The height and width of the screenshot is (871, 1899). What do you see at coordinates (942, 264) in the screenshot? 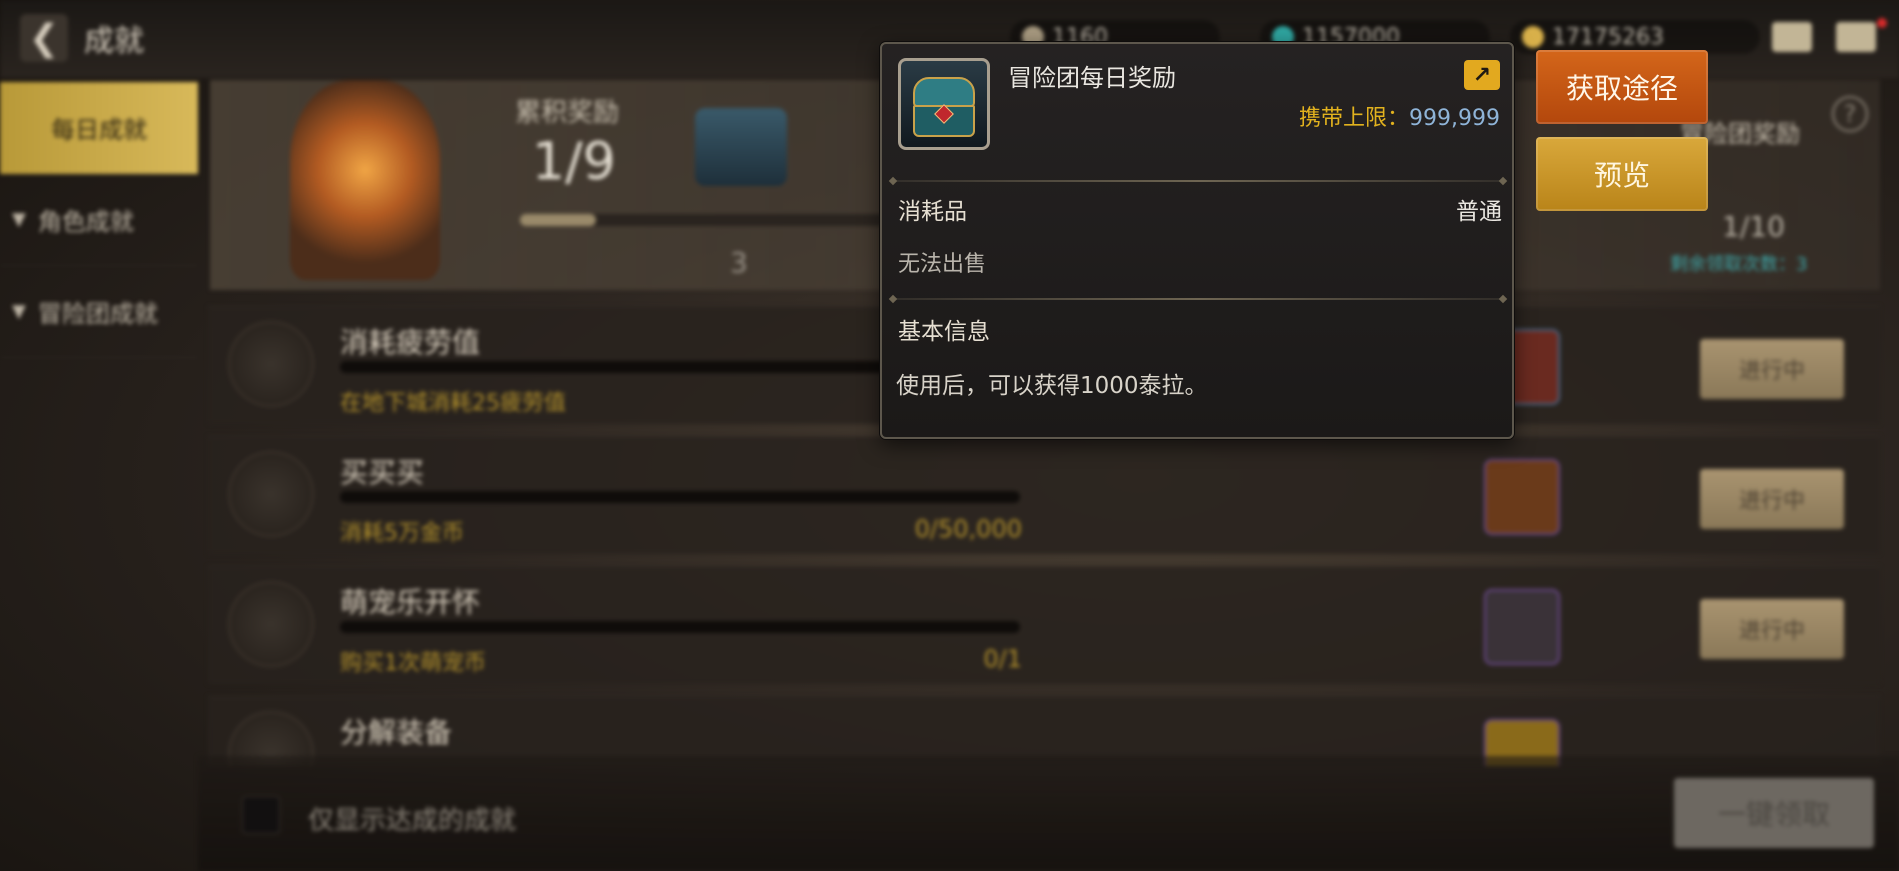
I see `sell-status: 无法出售` at bounding box center [942, 264].